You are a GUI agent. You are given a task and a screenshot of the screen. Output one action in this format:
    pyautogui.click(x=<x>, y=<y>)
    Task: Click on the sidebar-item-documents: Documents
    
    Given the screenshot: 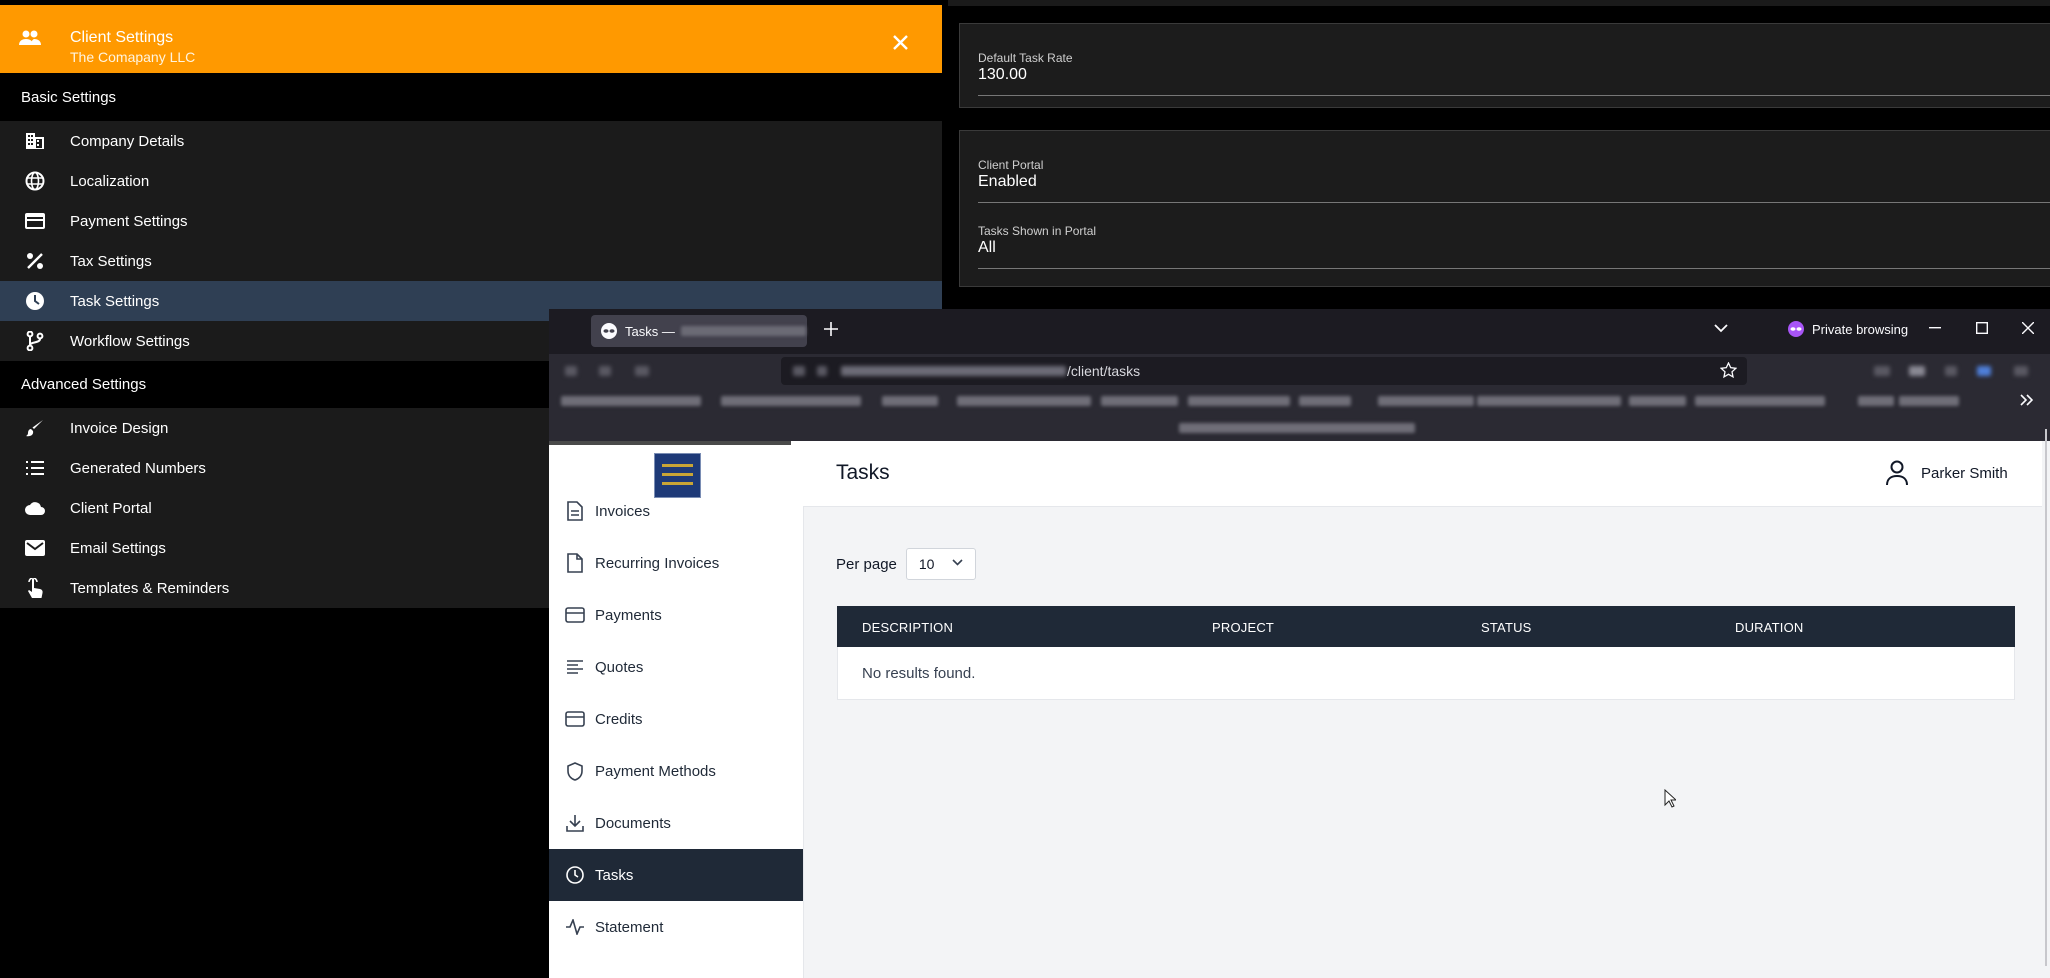 What is the action you would take?
    pyautogui.click(x=676, y=823)
    